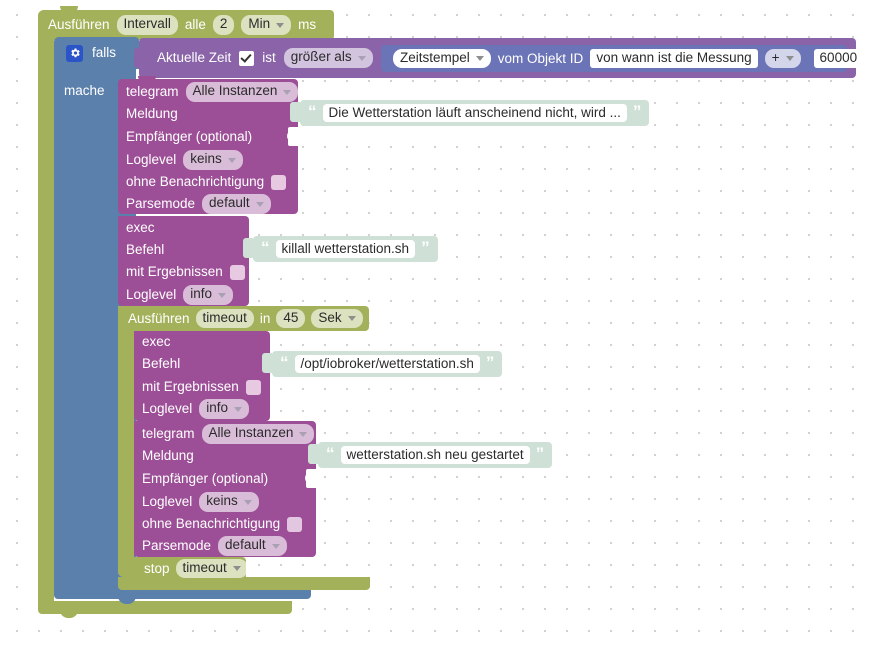  Describe the element at coordinates (196, 409) in the screenshot. I see `exec-2-loglevel-row: Loglevel info` at that location.